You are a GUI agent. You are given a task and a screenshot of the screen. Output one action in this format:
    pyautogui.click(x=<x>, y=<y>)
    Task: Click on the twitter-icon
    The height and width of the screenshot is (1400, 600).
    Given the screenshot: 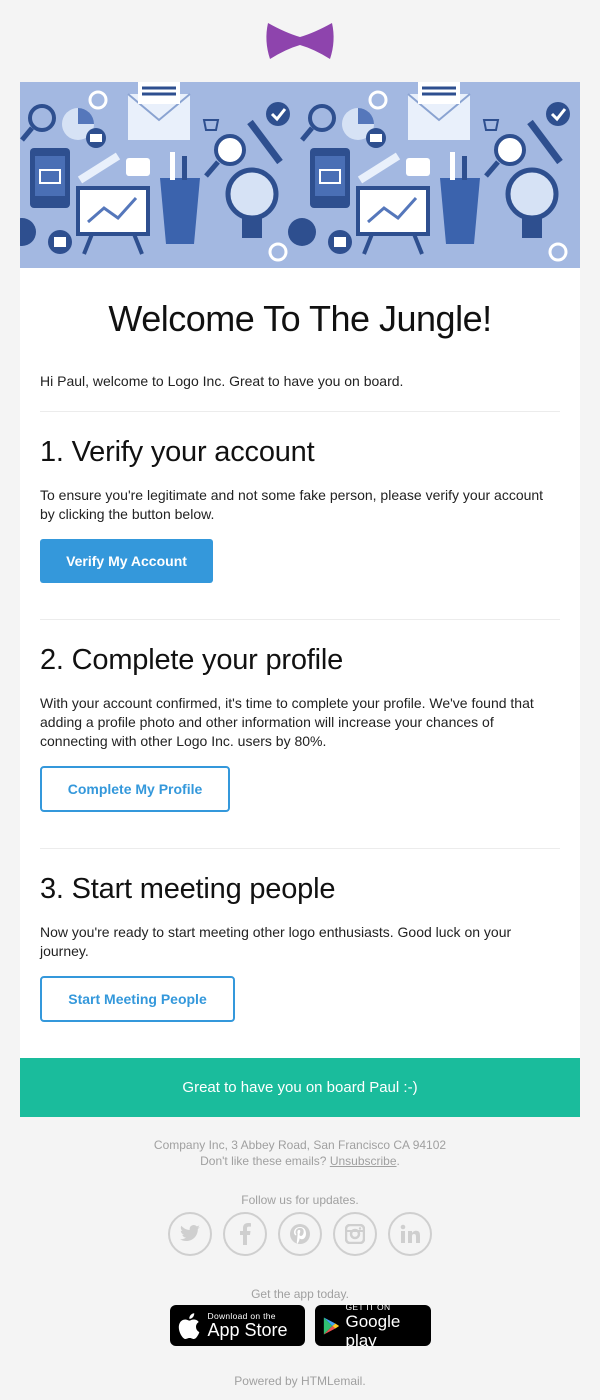 What is the action you would take?
    pyautogui.click(x=190, y=1234)
    